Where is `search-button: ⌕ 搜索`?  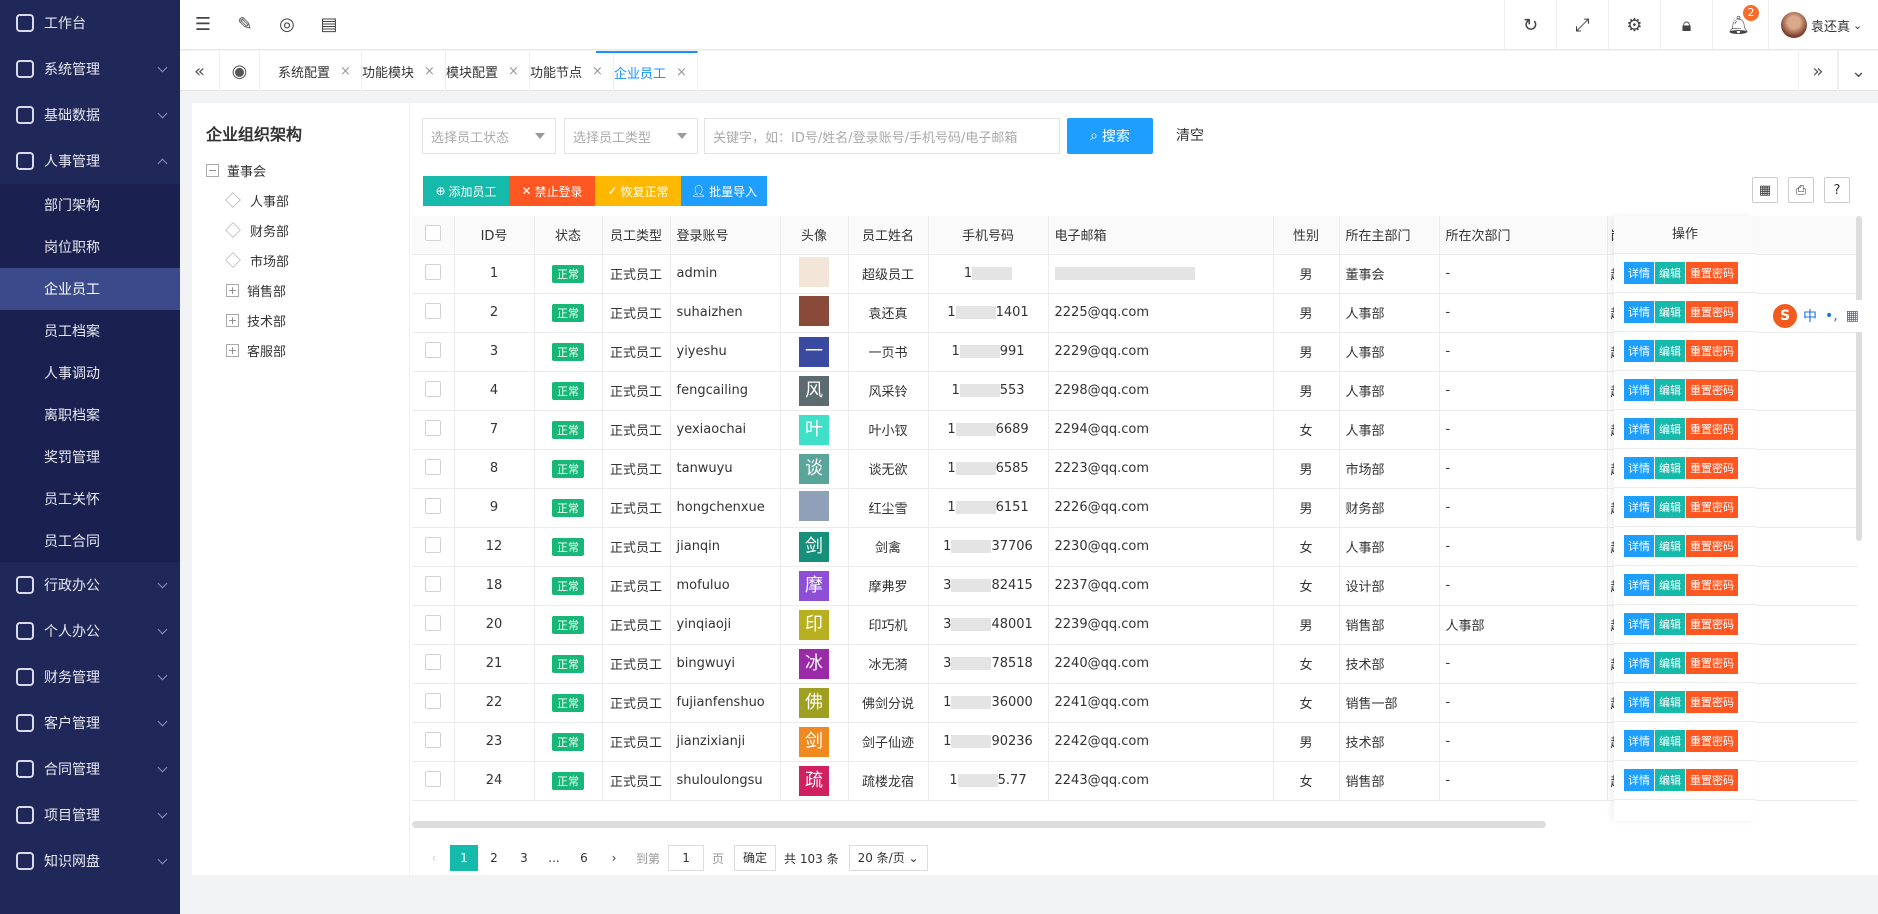
search-button: ⌕ 搜索 is located at coordinates (1110, 136).